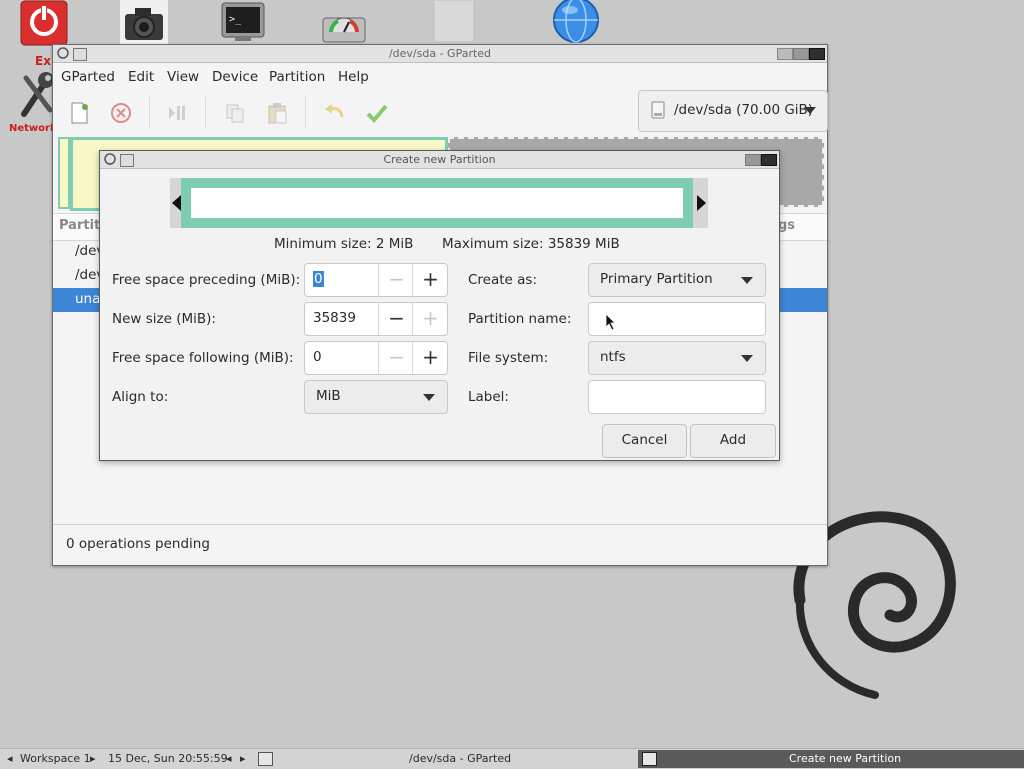 The height and width of the screenshot is (769, 1024). Describe the element at coordinates (531, 244) in the screenshot. I see `max-size-label: Maximum size: 35839 MiB` at that location.